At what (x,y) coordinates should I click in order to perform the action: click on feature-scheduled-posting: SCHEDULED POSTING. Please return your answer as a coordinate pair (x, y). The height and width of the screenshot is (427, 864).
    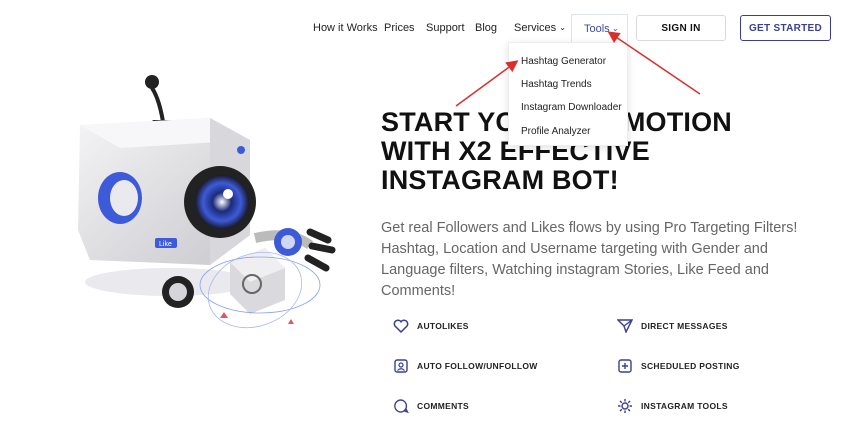
    Looking at the image, I should click on (678, 366).